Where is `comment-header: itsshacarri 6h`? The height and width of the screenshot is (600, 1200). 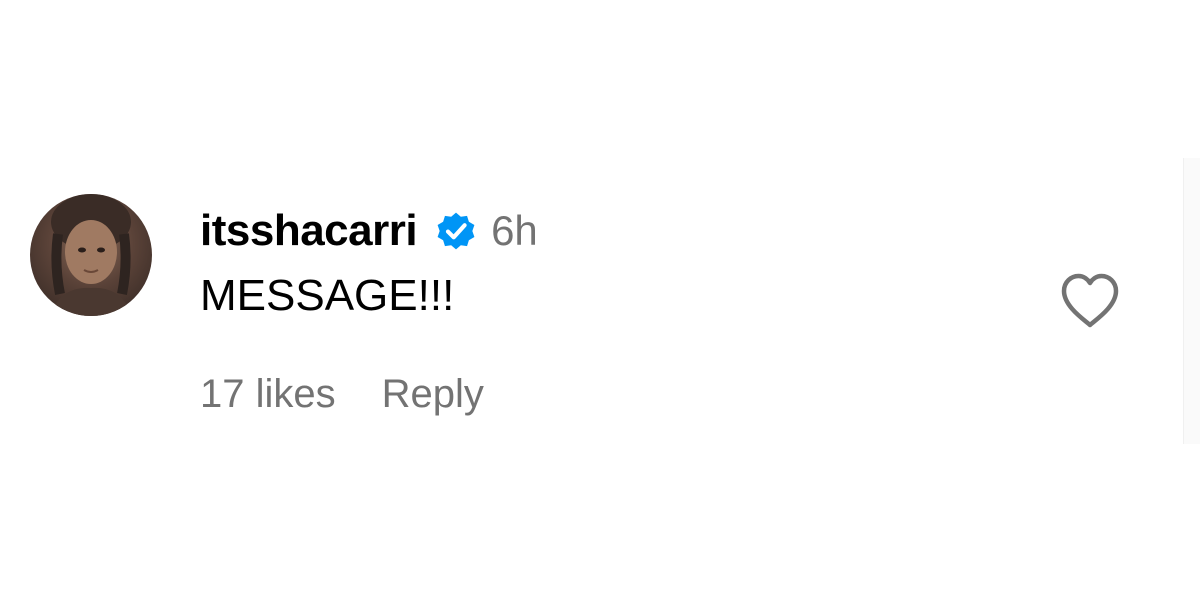 comment-header: itsshacarri 6h is located at coordinates (369, 231).